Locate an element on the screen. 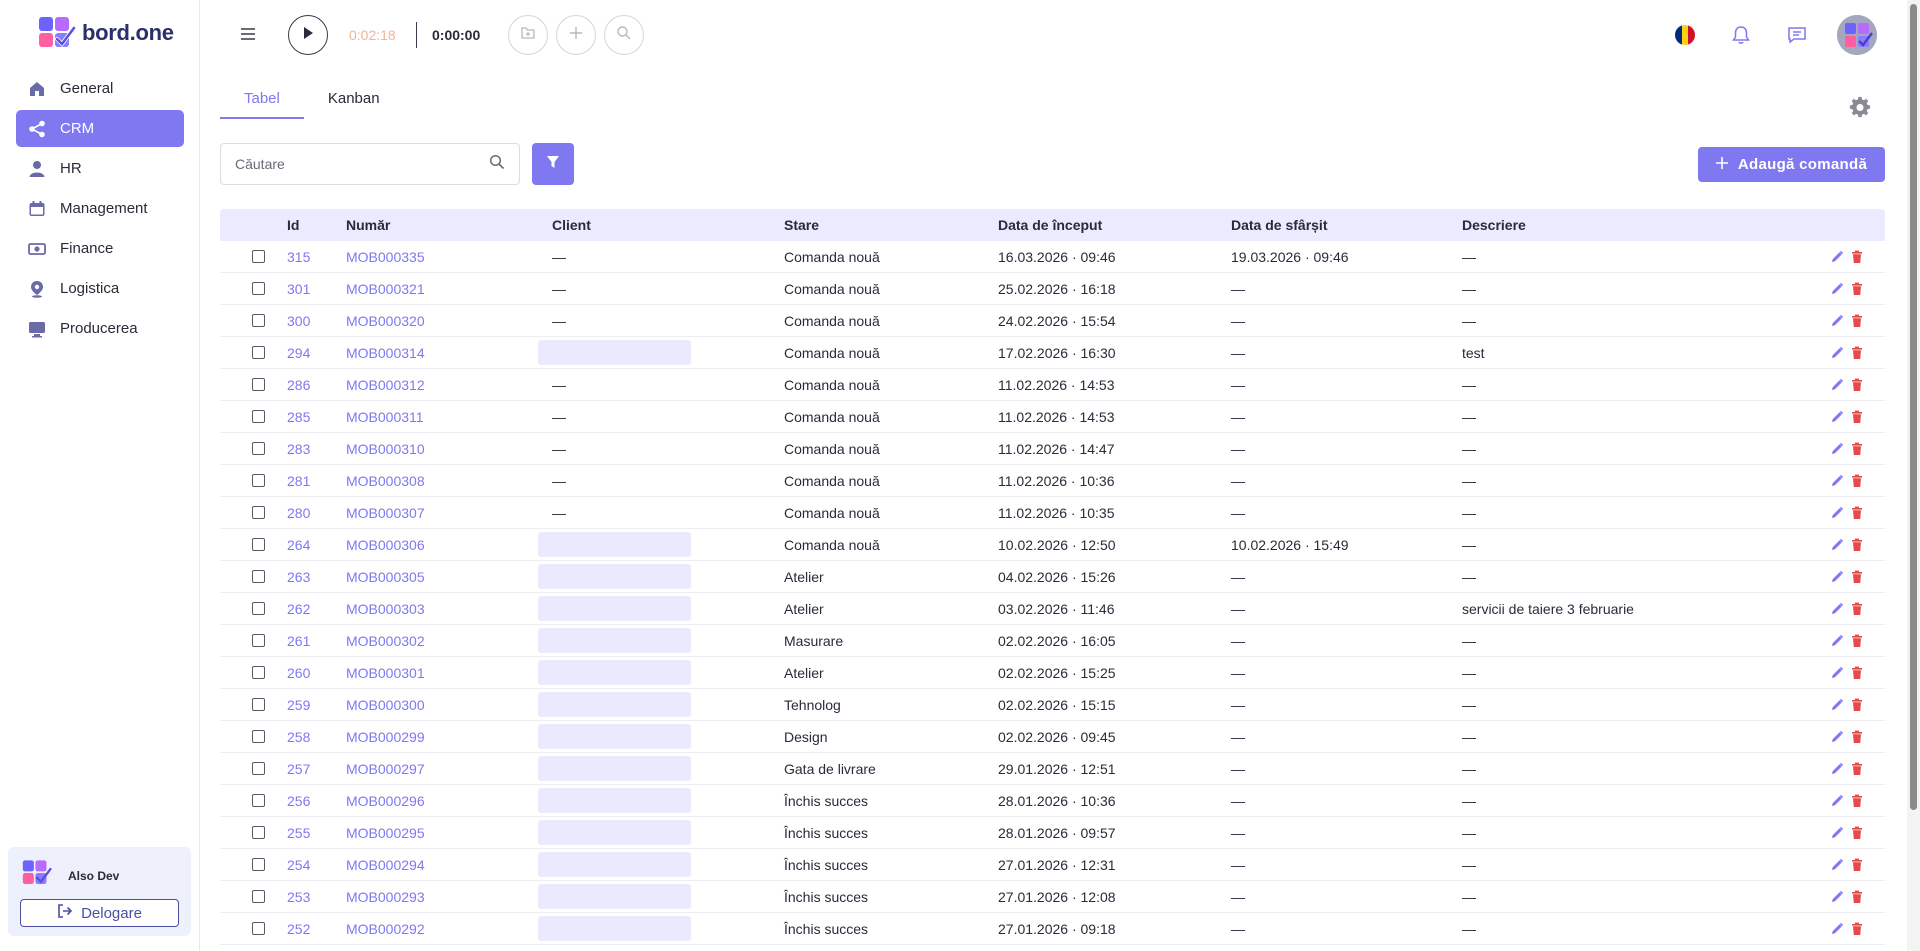 Image resolution: width=1920 pixels, height=951 pixels. order-id-link: 286 is located at coordinates (316, 385).